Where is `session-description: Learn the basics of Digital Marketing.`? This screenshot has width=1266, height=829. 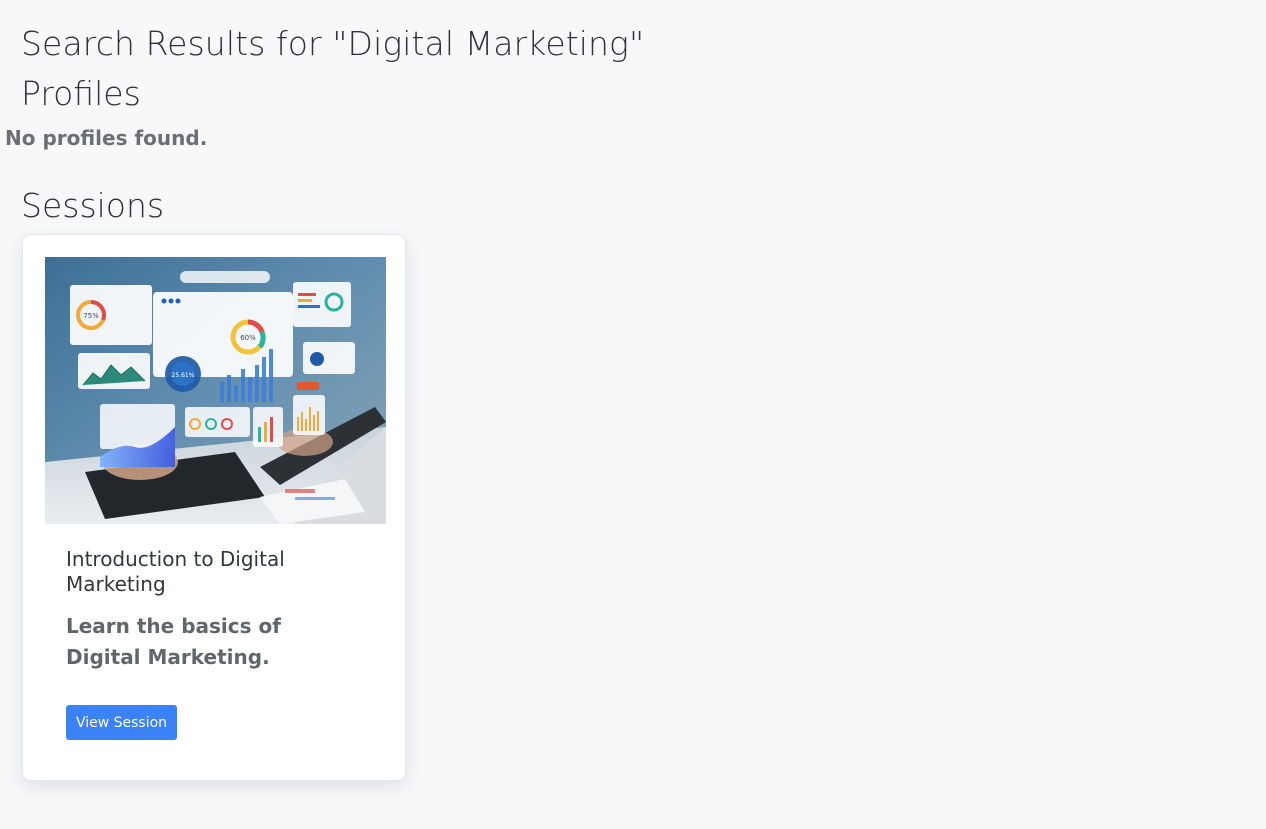
session-description: Learn the basics of Digital Marketing. is located at coordinates (173, 641).